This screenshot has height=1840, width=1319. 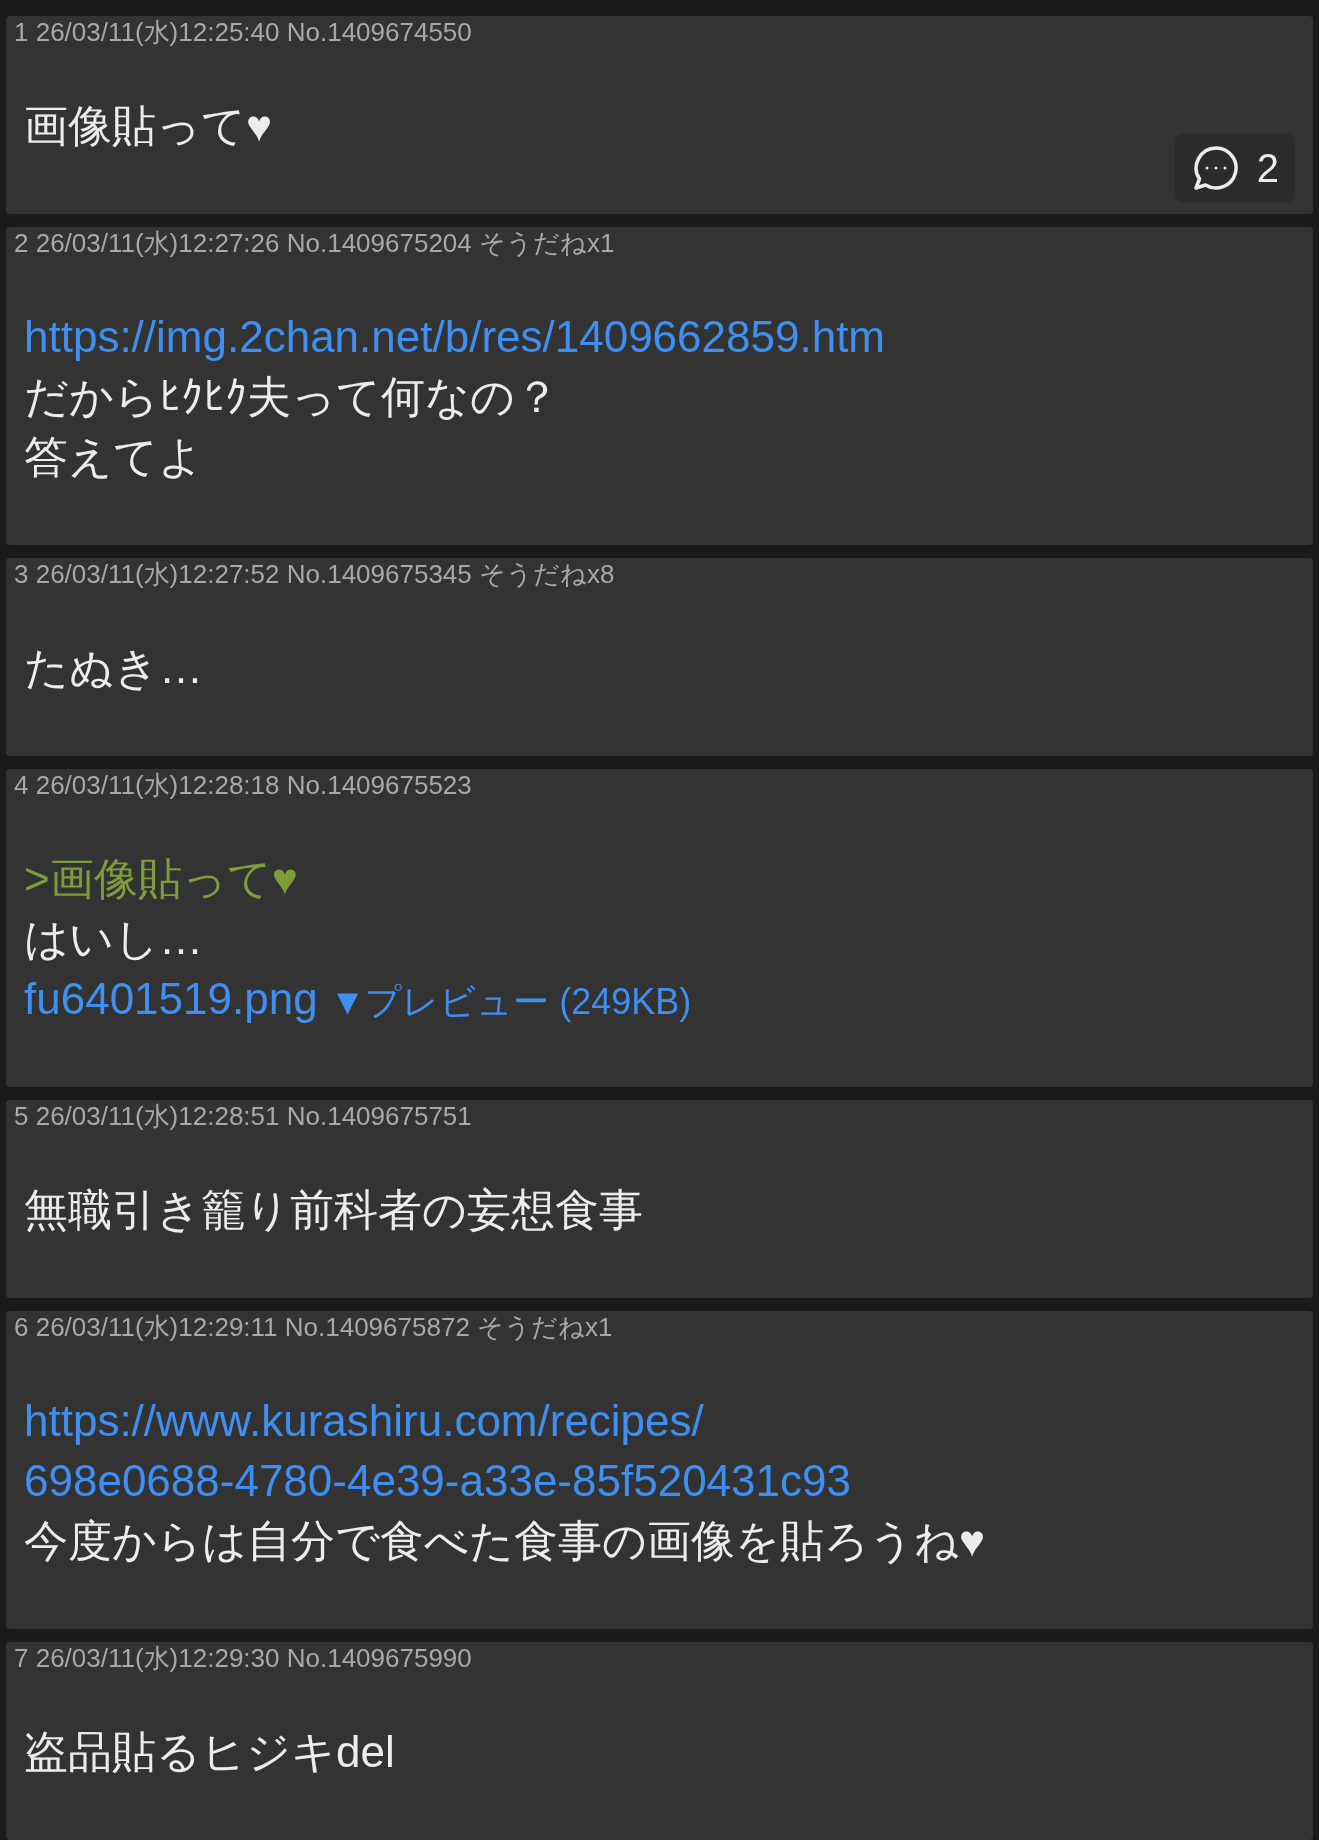 I want to click on post-header: 6 26/03/11(水)12:29:11 No.1409675872 そうだねx1, so click(x=313, y=1327).